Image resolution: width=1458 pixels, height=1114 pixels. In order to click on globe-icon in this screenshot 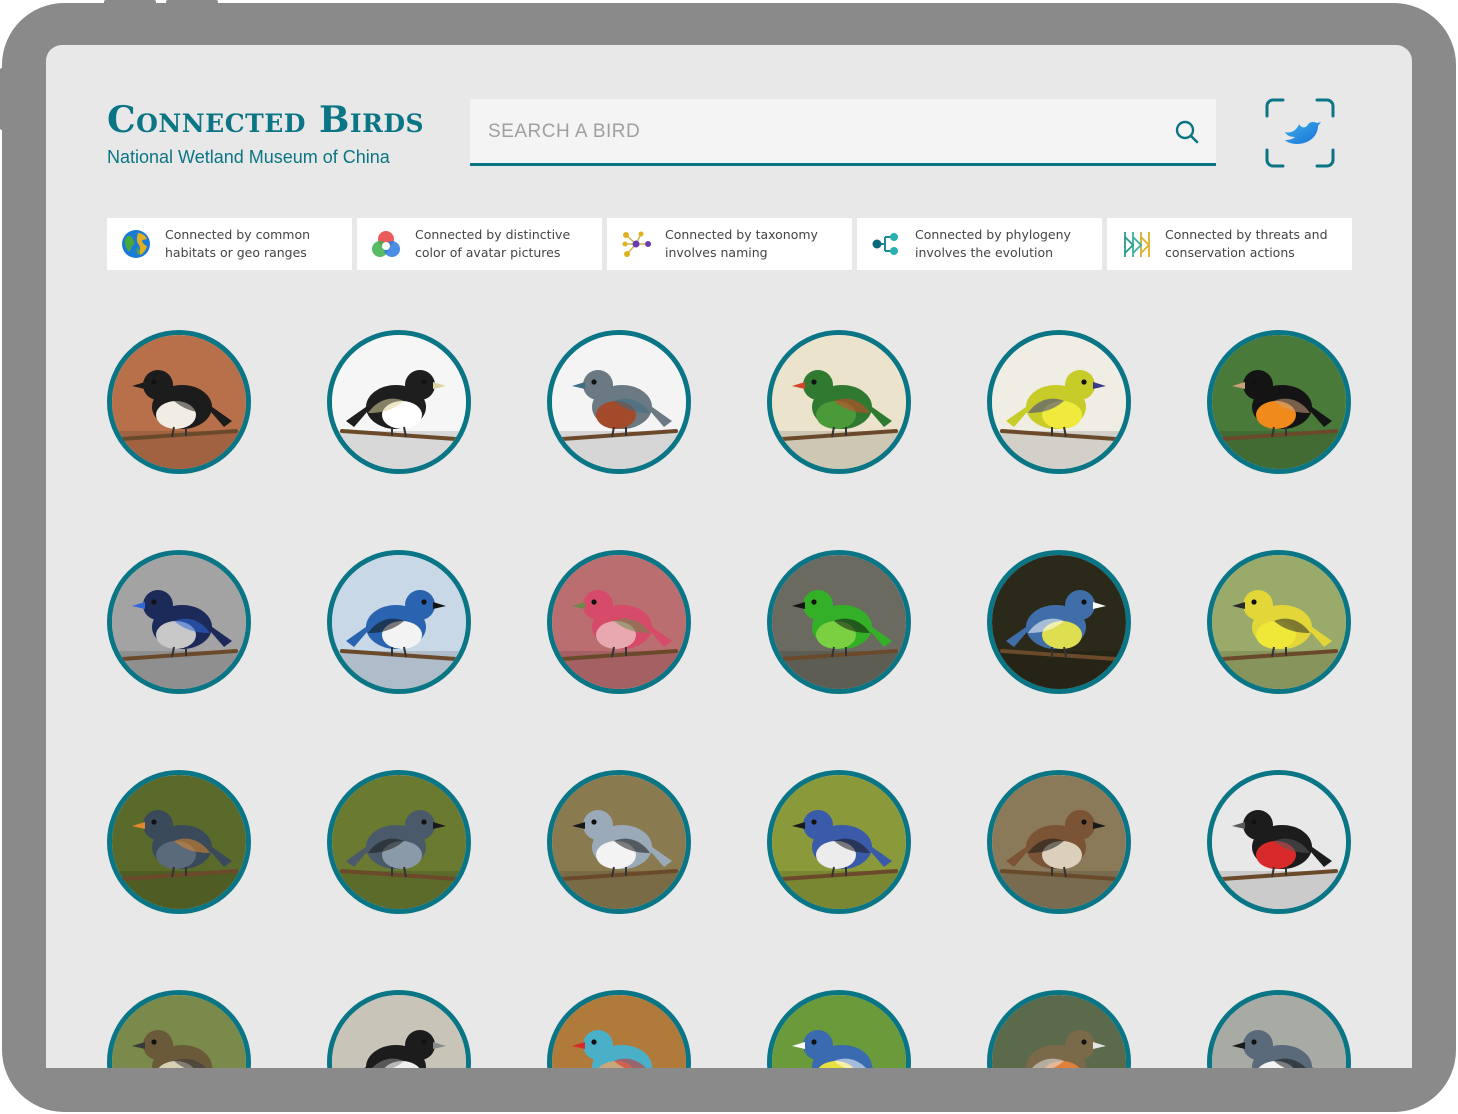, I will do `click(136, 244)`.